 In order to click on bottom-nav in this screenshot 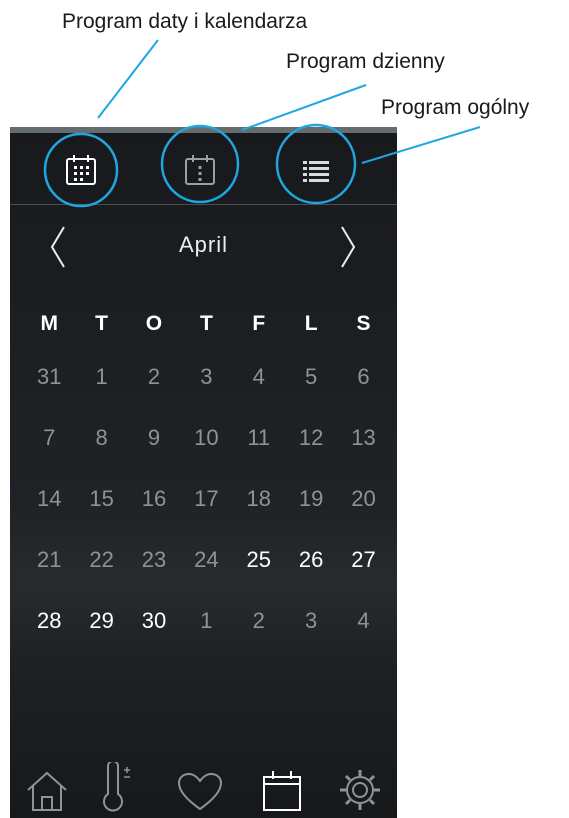, I will do `click(203, 788)`.